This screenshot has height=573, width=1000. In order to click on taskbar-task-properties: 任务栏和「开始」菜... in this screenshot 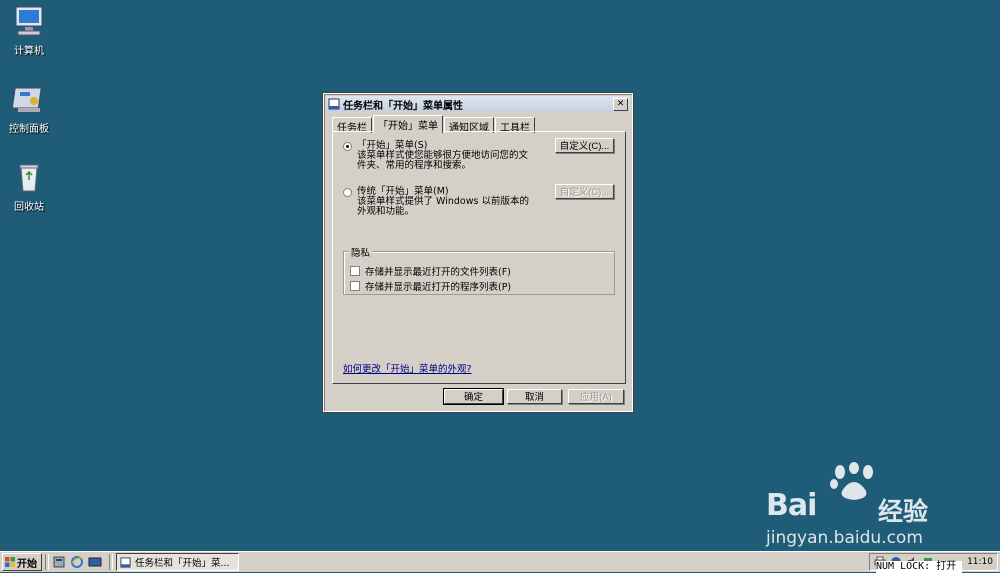, I will do `click(177, 562)`.